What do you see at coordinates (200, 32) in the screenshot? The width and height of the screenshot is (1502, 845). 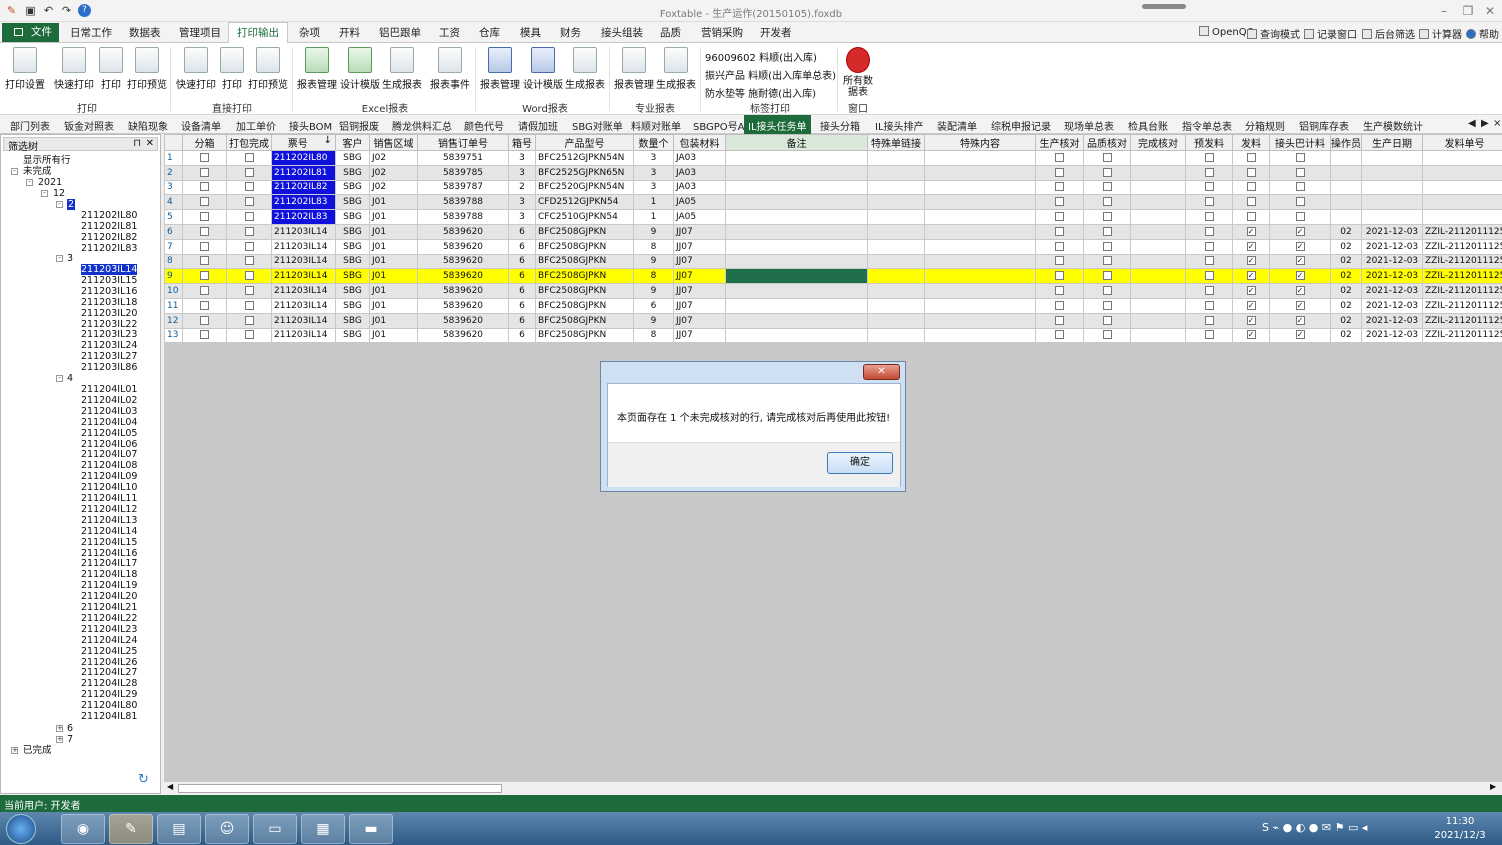 I see `menu-manage-items: 管理项目` at bounding box center [200, 32].